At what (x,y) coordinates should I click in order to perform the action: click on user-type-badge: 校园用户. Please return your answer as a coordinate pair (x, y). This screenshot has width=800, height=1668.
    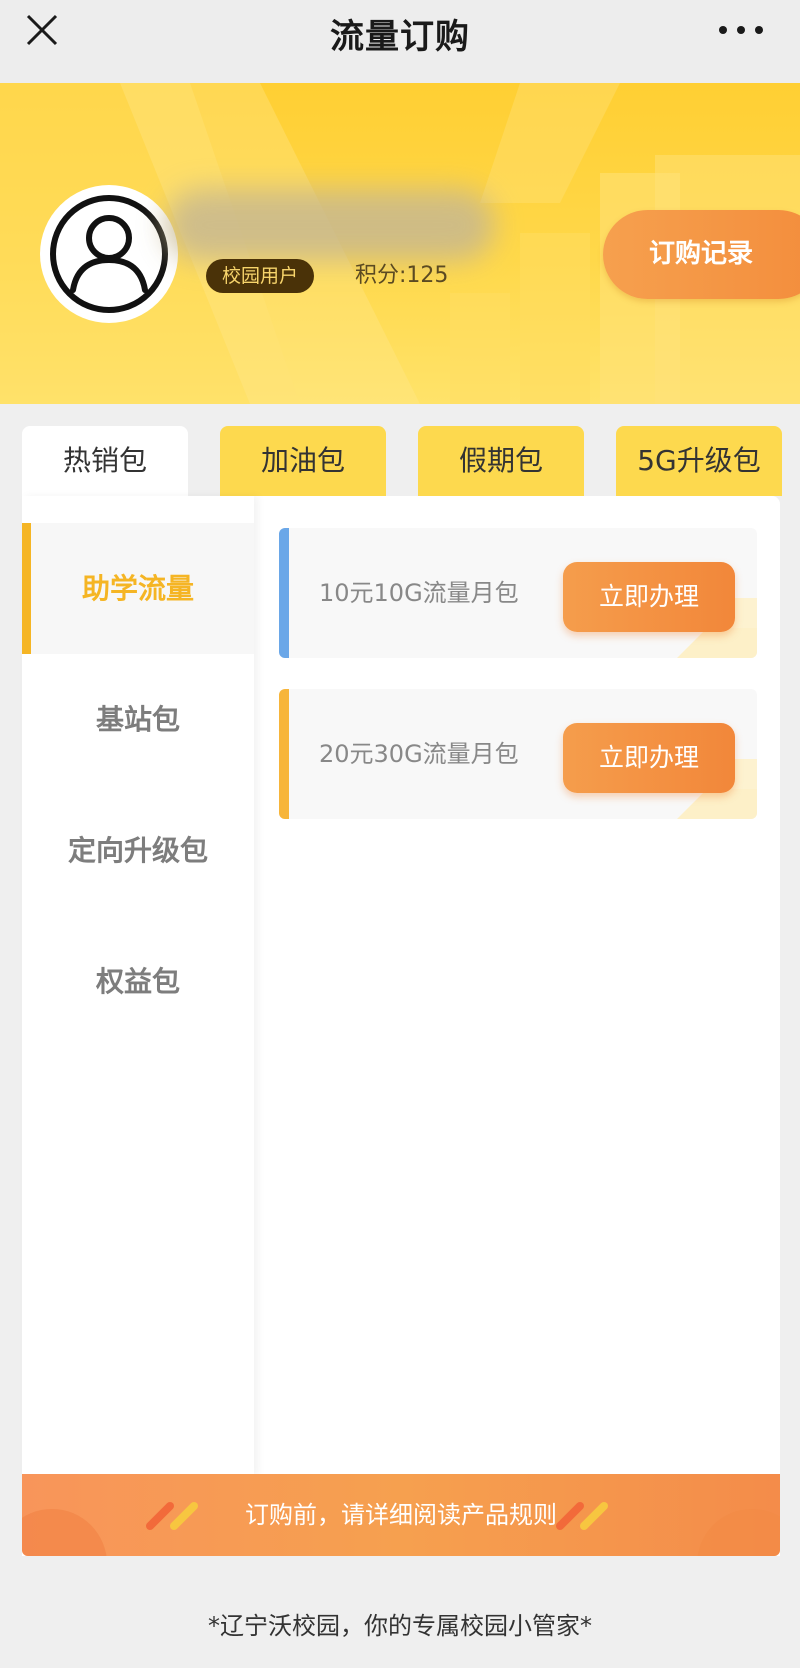
    Looking at the image, I should click on (260, 276).